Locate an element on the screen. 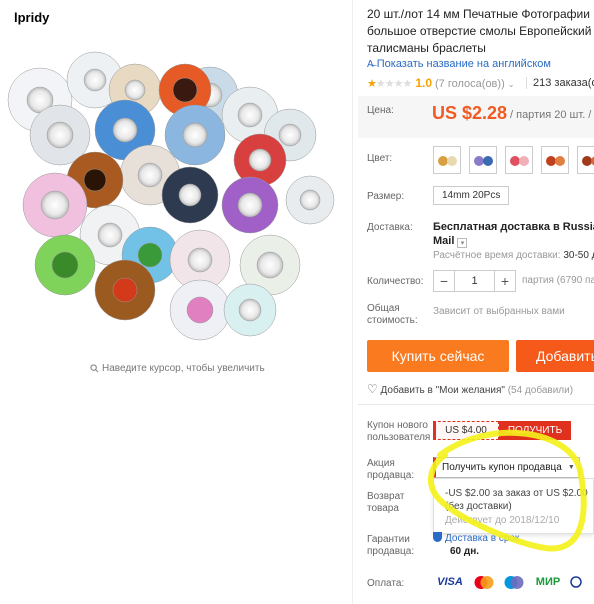  column-divider is located at coordinates (352, 302).